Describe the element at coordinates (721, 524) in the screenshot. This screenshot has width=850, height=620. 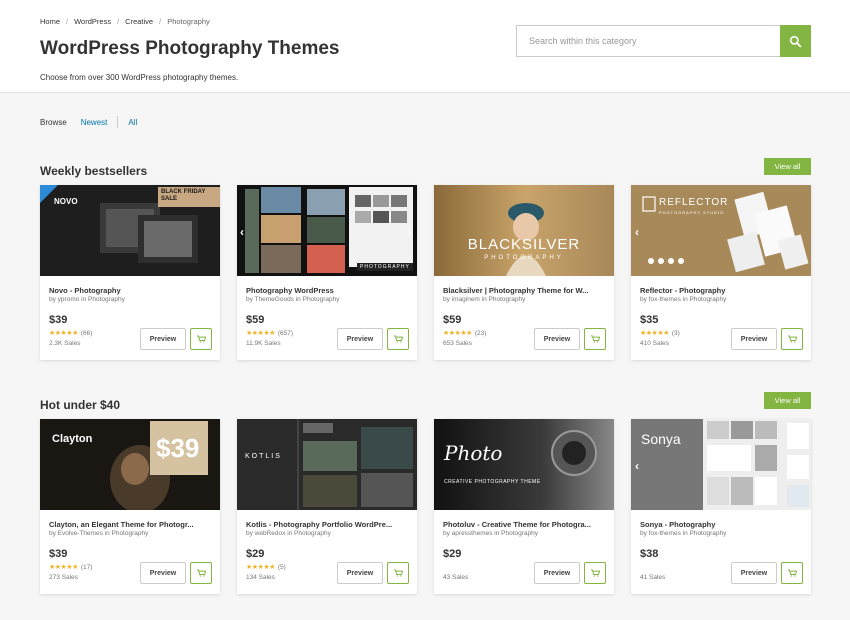
I see `theme-title: Sonya - Photography` at that location.